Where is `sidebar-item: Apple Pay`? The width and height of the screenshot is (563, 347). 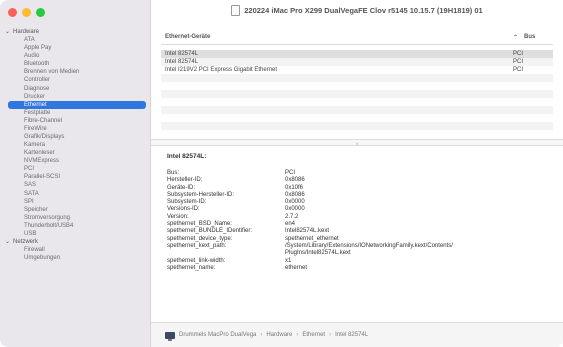
sidebar-item: Apple Pay is located at coordinates (75, 48).